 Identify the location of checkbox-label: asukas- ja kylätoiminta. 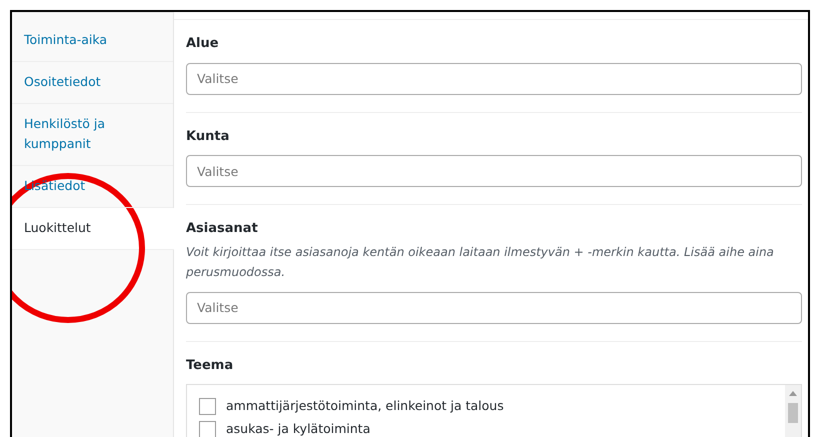
(298, 428).